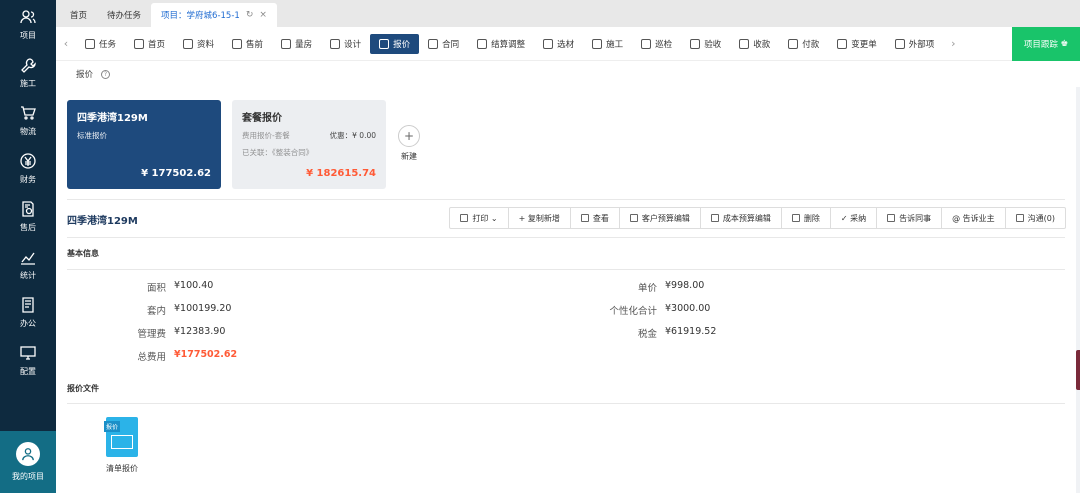  I want to click on action-label: 沟通(0), so click(1041, 218).